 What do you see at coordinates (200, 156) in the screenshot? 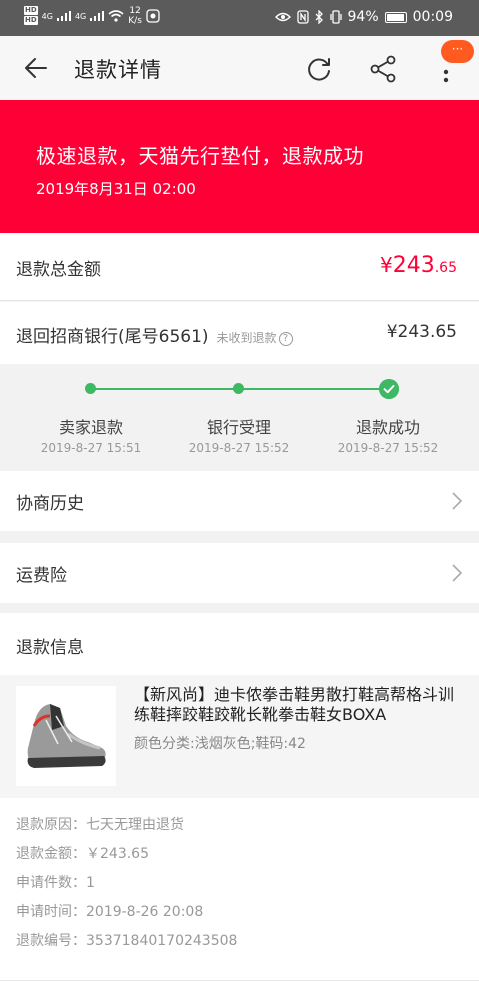
I see `banner-title: 极速退款，天猫先行垫付，退款成功` at bounding box center [200, 156].